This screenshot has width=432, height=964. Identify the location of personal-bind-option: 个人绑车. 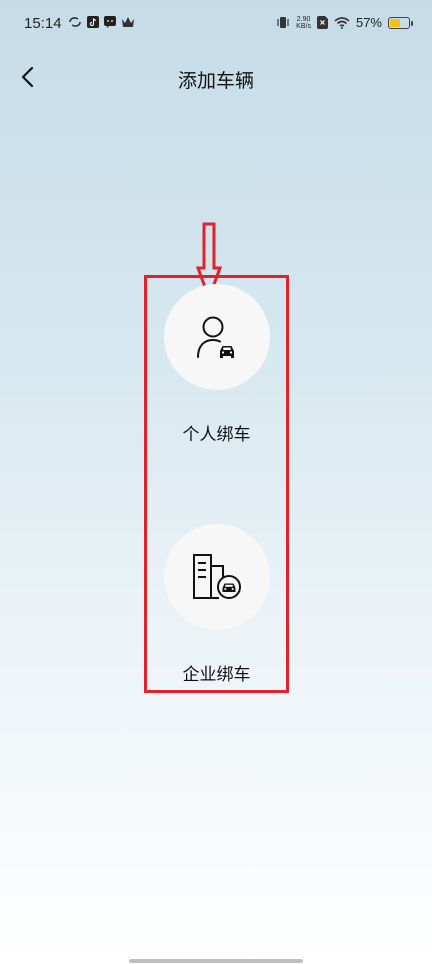
(216, 364).